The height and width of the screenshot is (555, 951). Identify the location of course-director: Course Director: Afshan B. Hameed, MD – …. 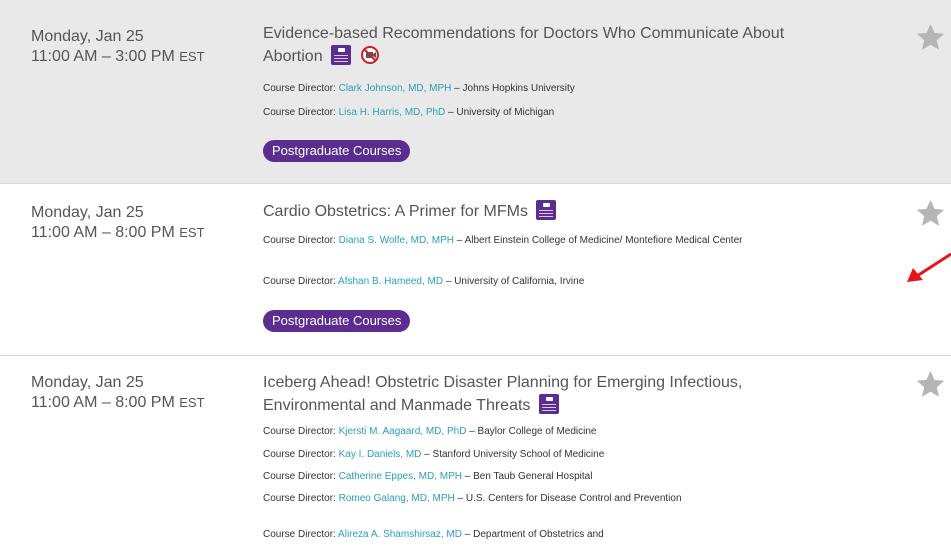
(523, 281).